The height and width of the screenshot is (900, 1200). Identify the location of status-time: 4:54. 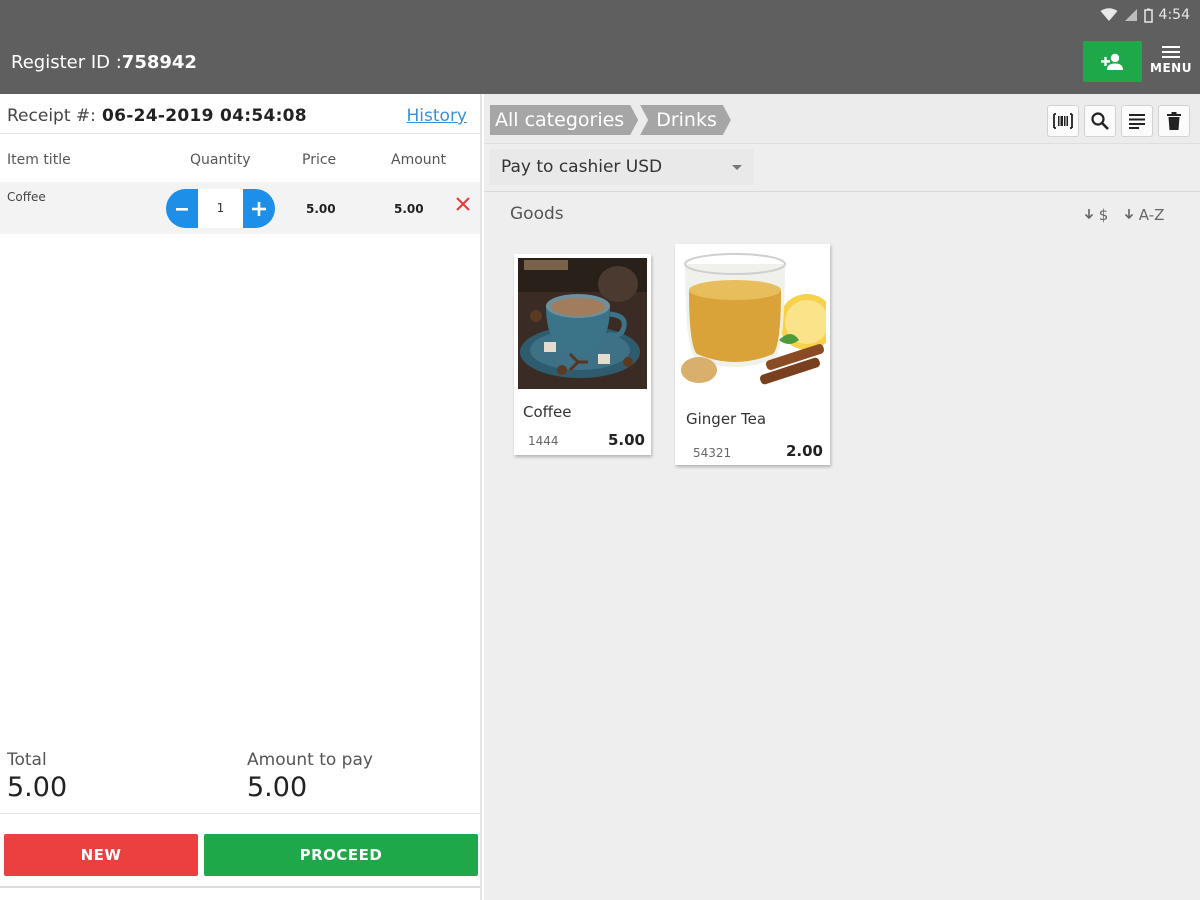
(1174, 15).